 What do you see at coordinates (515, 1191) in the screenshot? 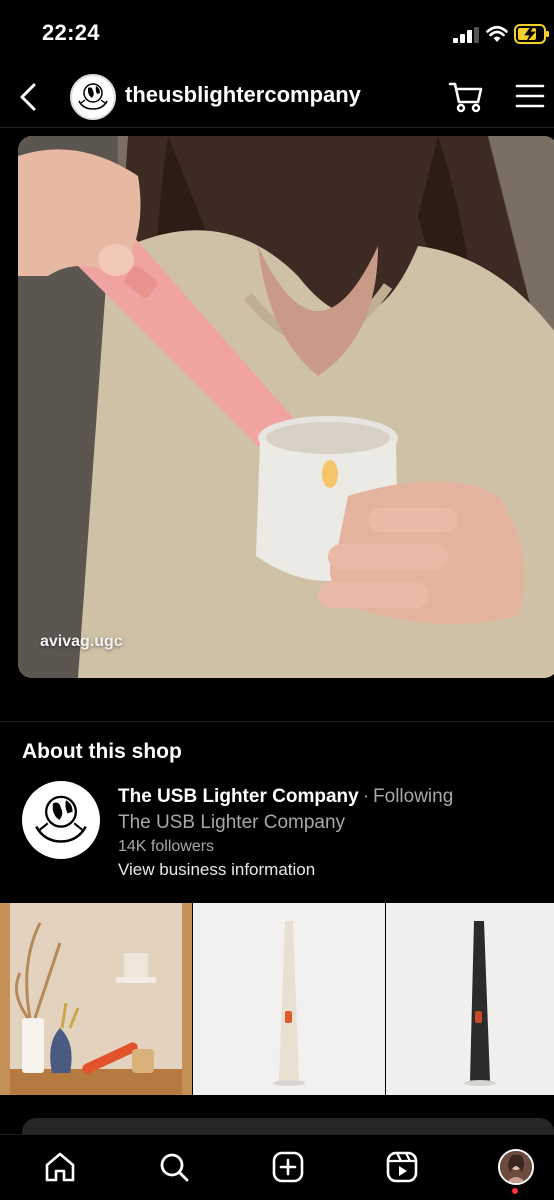
I see `notification-dot` at bounding box center [515, 1191].